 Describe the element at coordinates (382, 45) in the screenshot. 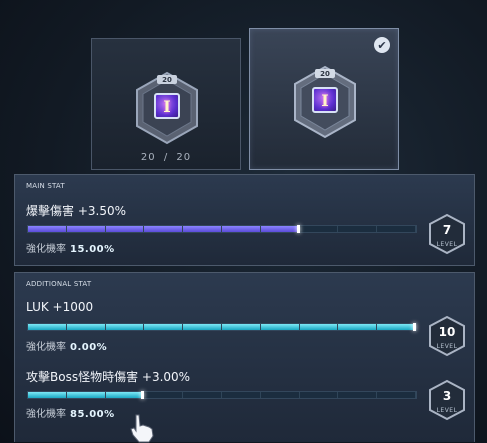

I see `check-icon: ✔` at that location.